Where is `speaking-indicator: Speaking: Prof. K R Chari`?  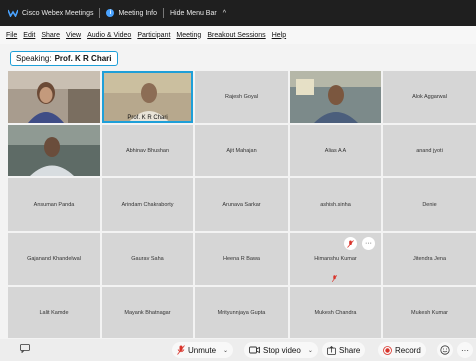
speaking-indicator: Speaking: Prof. K R Chari is located at coordinates (64, 58).